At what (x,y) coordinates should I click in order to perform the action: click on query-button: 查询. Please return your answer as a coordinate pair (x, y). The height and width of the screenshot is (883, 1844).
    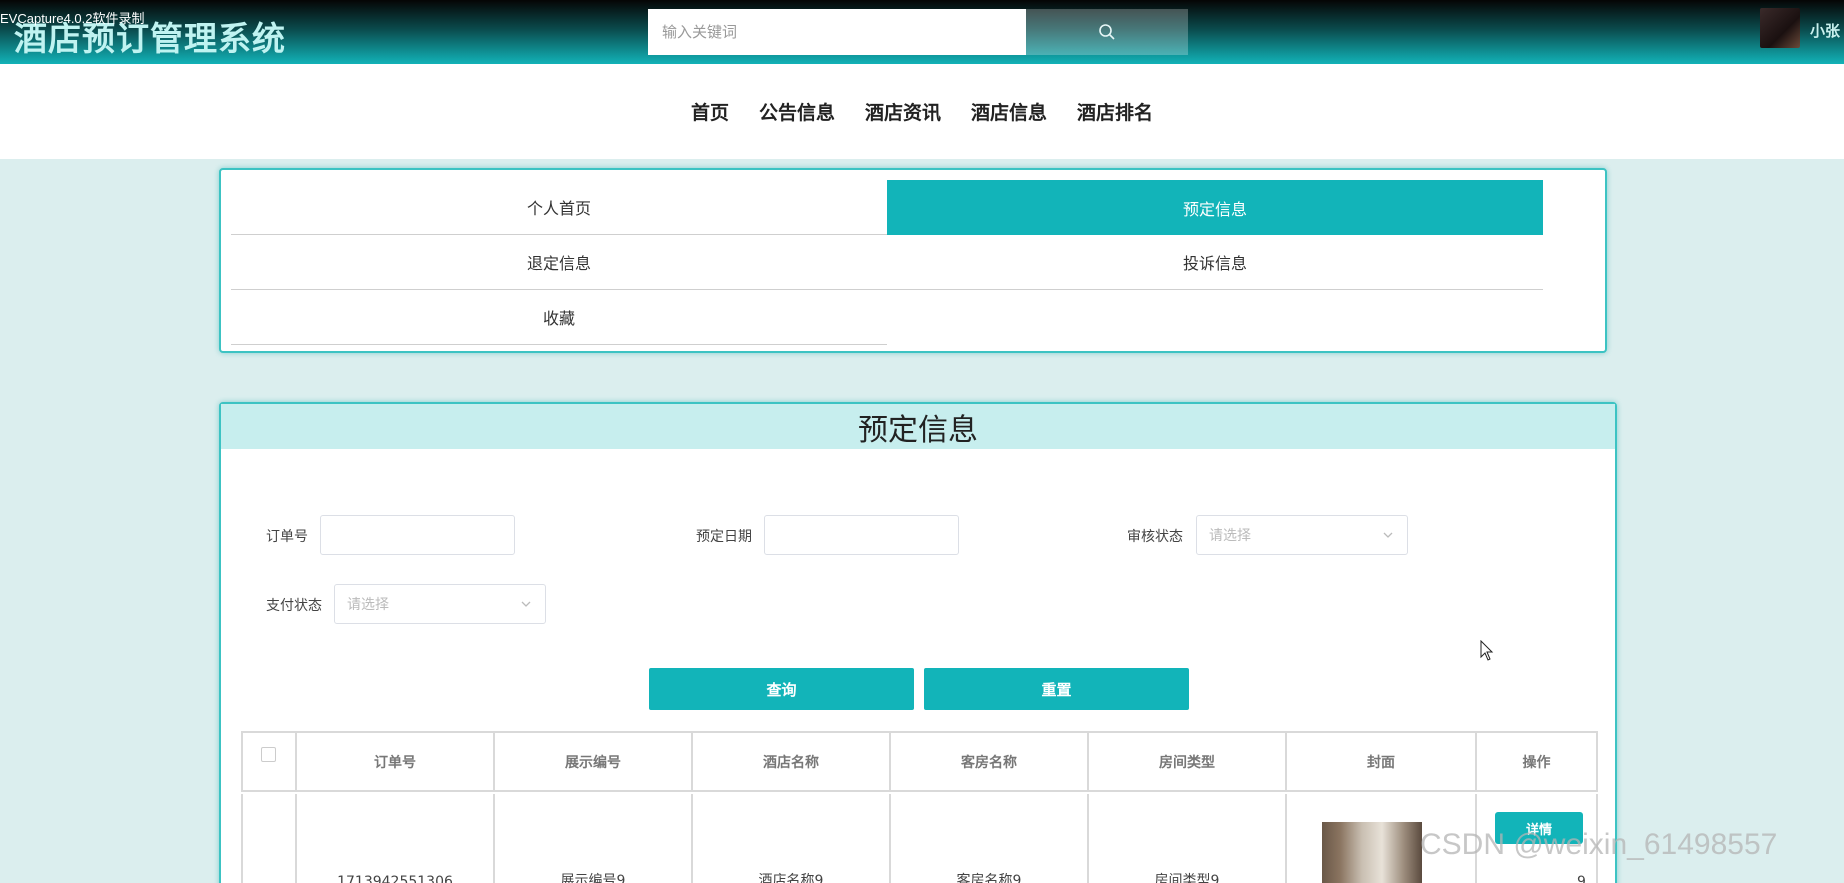
    Looking at the image, I should click on (781, 689).